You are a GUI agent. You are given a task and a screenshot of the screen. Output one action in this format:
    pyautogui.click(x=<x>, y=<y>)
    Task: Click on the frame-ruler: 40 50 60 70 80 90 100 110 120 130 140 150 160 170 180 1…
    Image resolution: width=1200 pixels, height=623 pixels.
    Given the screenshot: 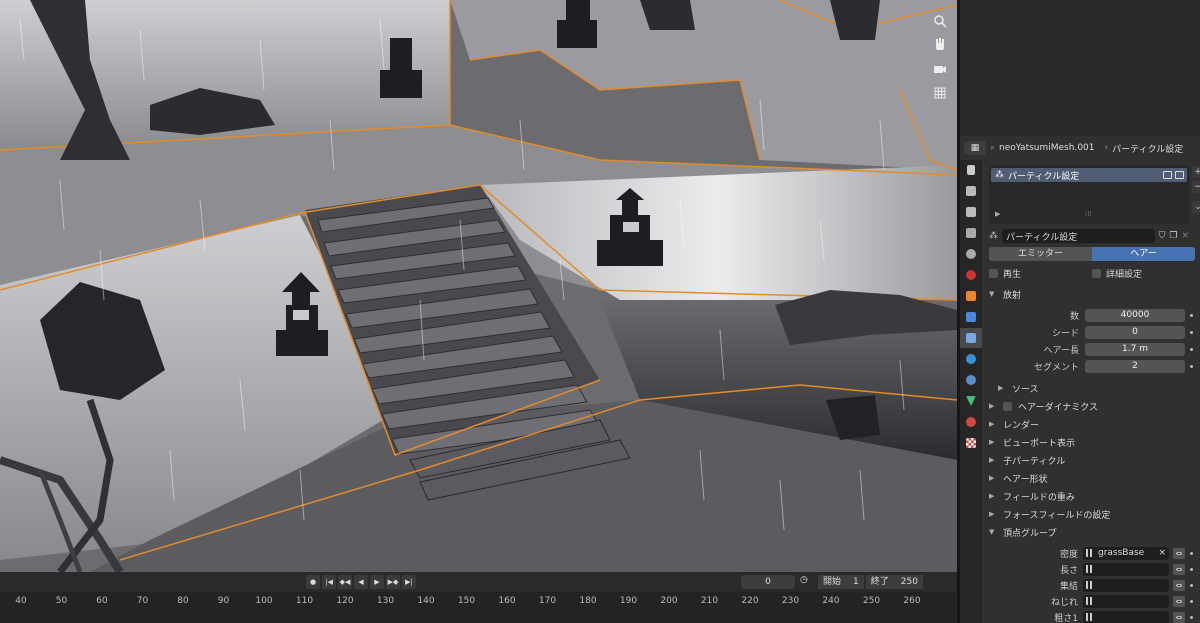 What is the action you would take?
    pyautogui.click(x=478, y=607)
    